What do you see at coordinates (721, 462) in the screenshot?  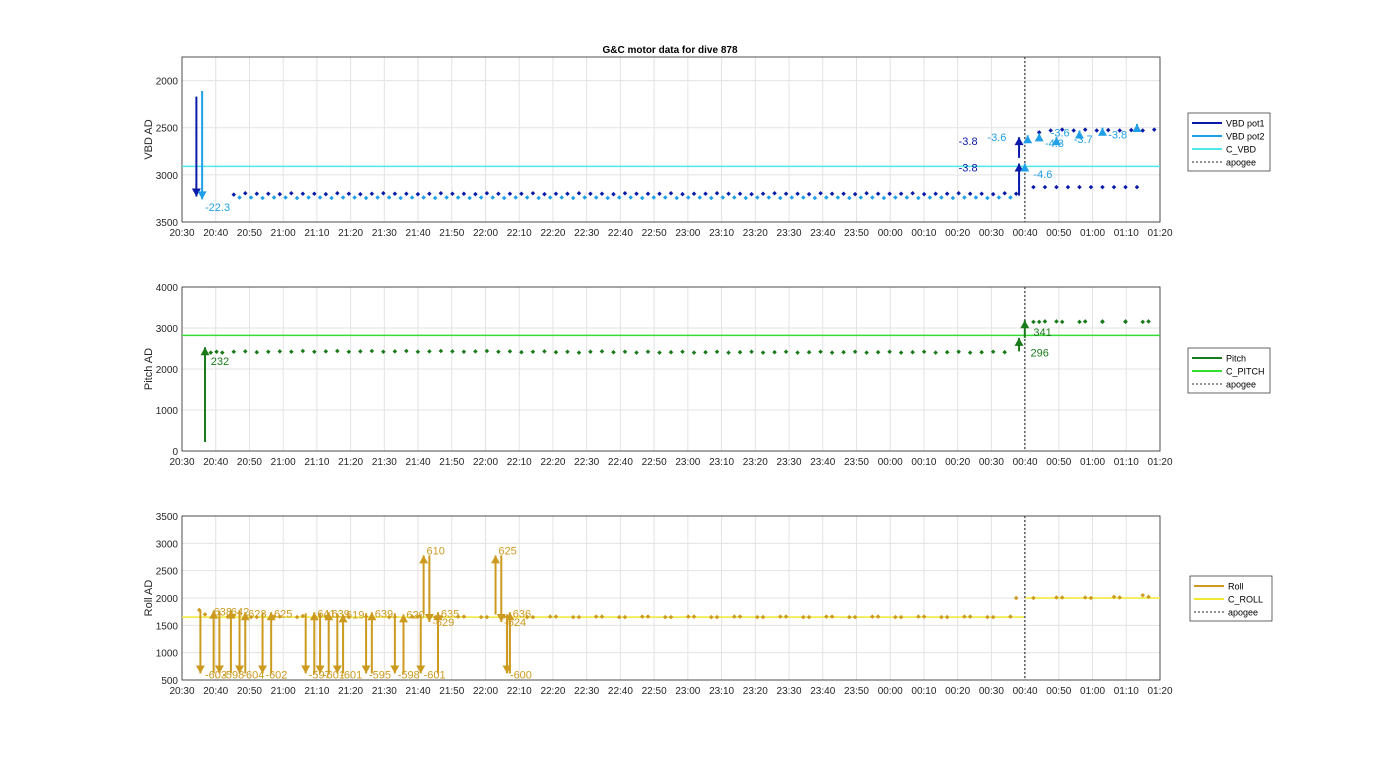 I see `x-tick-label: 23:10` at bounding box center [721, 462].